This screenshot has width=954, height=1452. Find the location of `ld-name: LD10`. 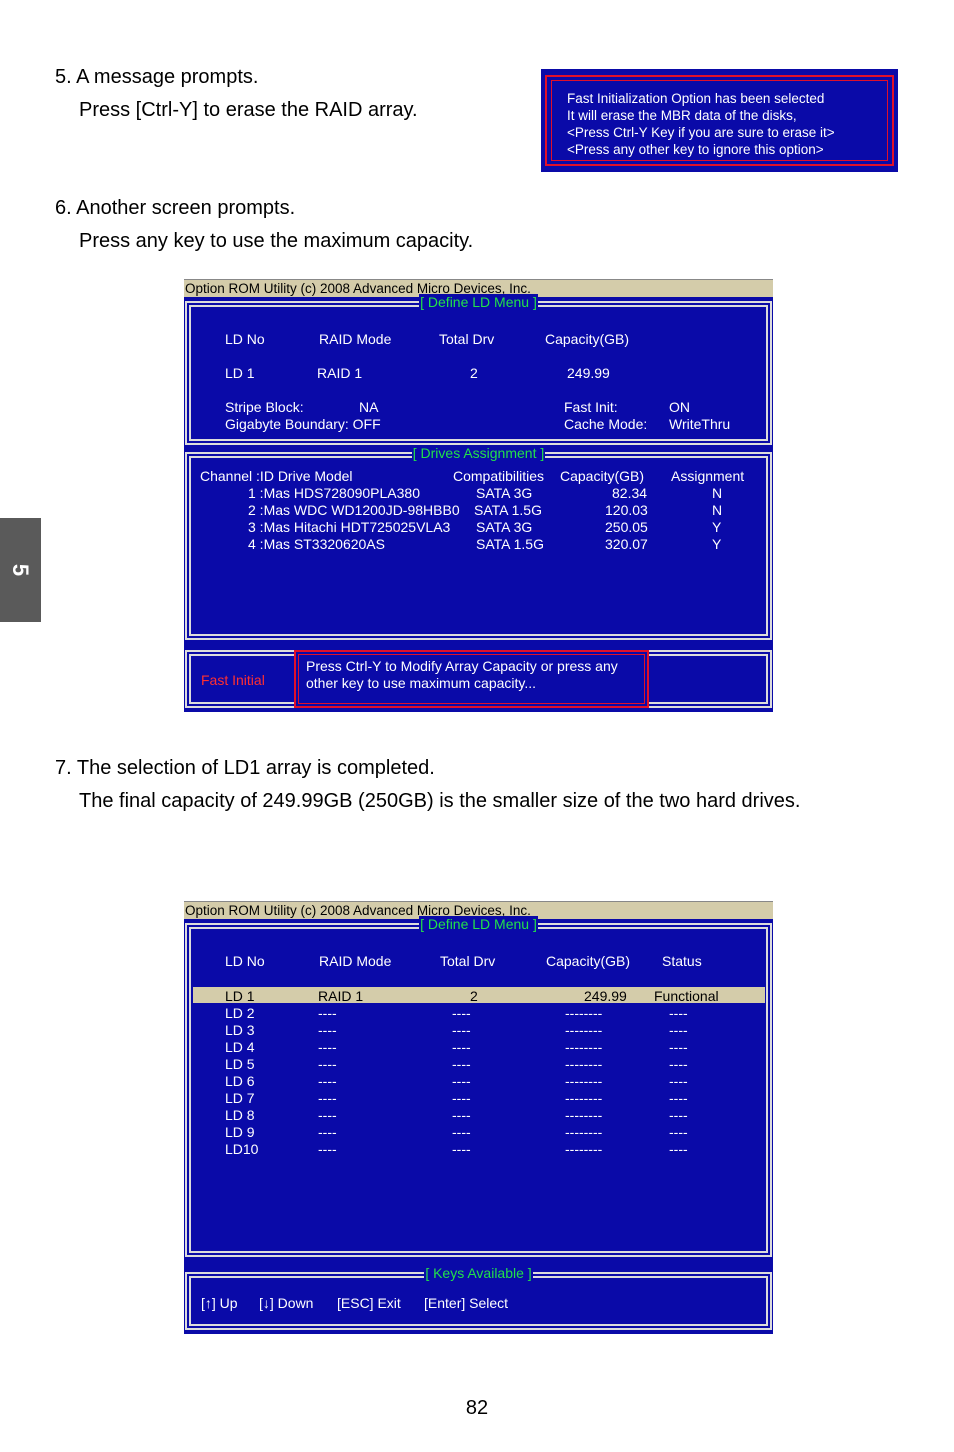

ld-name: LD10 is located at coordinates (242, 1149).